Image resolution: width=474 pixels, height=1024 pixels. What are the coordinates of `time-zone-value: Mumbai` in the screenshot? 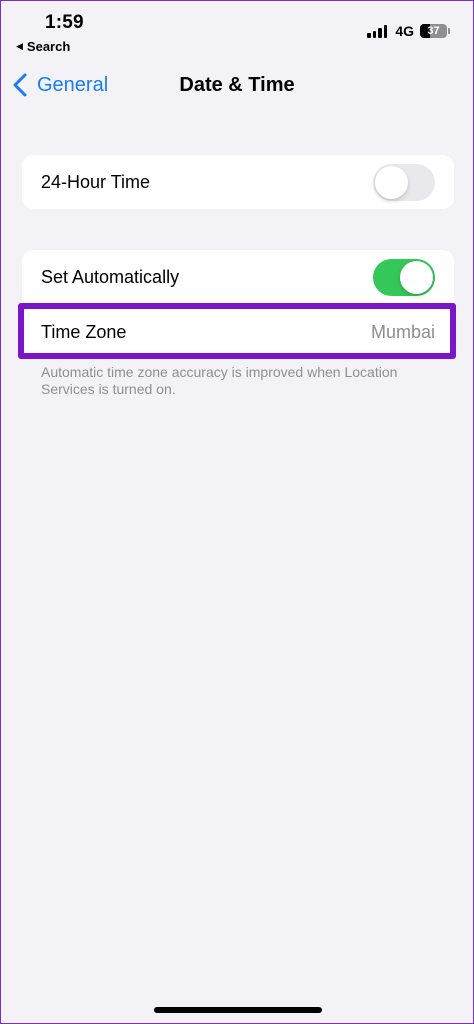 It's located at (402, 331).